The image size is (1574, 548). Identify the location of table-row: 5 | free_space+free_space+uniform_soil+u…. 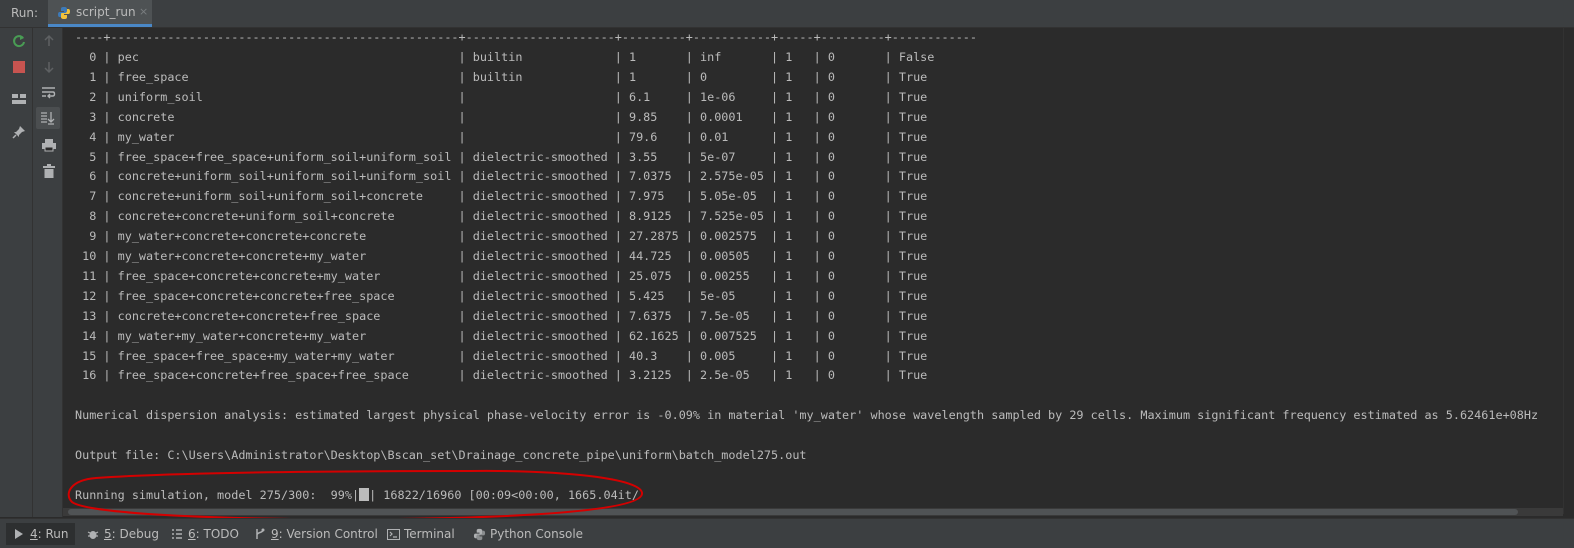
(501, 156).